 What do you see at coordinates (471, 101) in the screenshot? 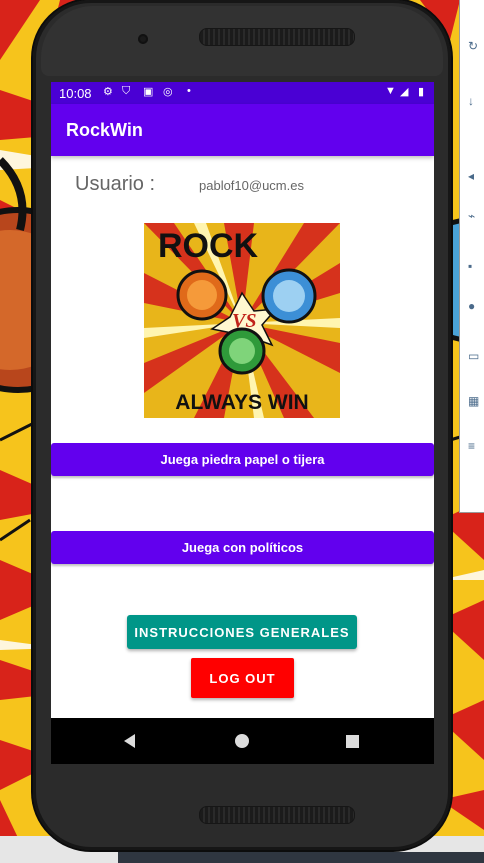
I see `arrow-icon: ↓` at bounding box center [471, 101].